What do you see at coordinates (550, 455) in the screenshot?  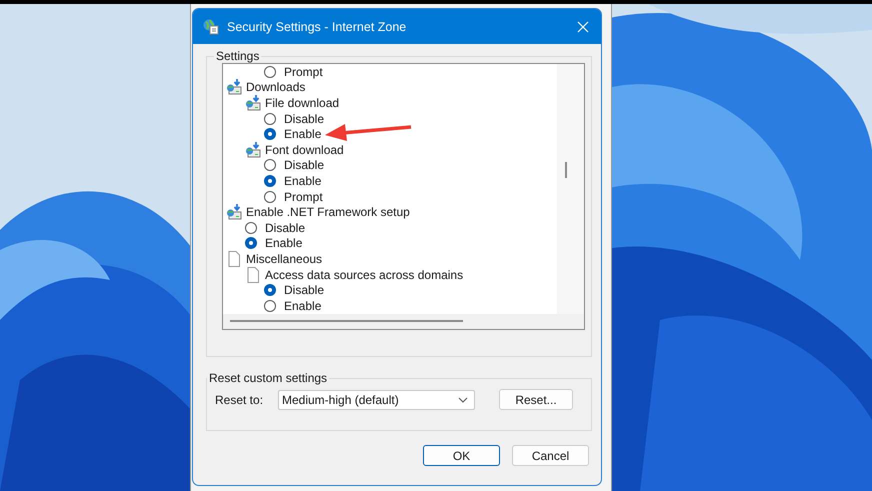 I see `cancel-button: Cancel` at bounding box center [550, 455].